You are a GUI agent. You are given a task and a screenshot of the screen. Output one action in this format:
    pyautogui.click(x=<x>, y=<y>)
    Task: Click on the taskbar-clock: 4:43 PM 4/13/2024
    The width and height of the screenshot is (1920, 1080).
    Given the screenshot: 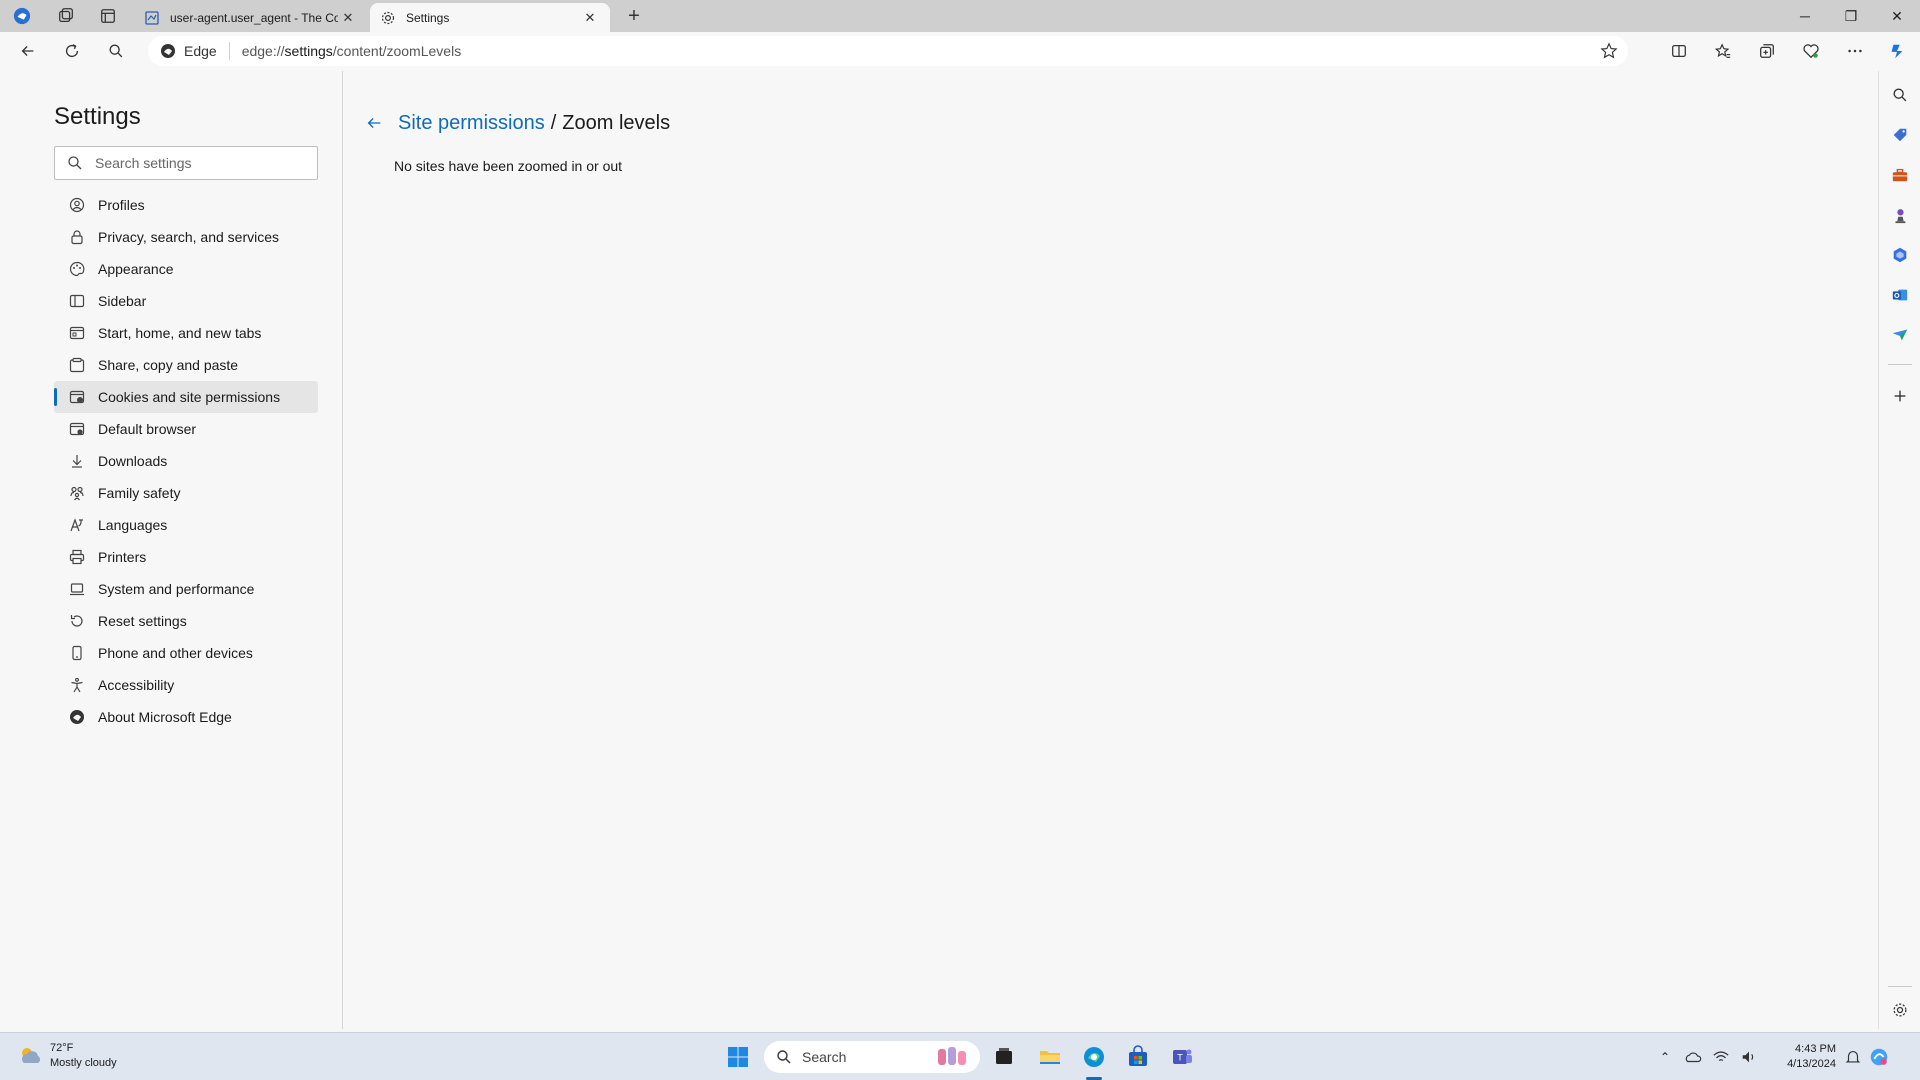 What is the action you would take?
    pyautogui.click(x=1808, y=1057)
    